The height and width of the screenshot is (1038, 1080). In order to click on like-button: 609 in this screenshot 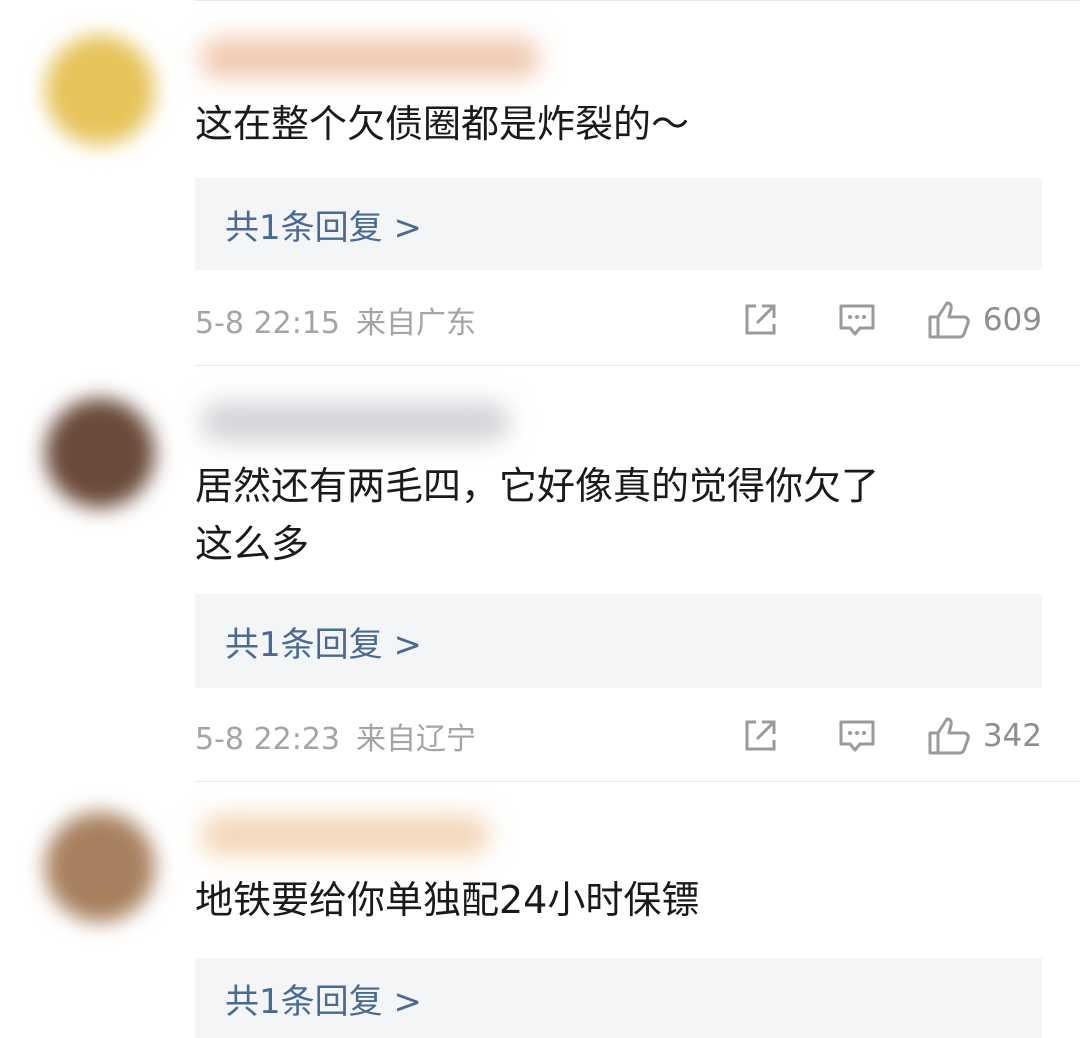, I will do `click(984, 320)`.